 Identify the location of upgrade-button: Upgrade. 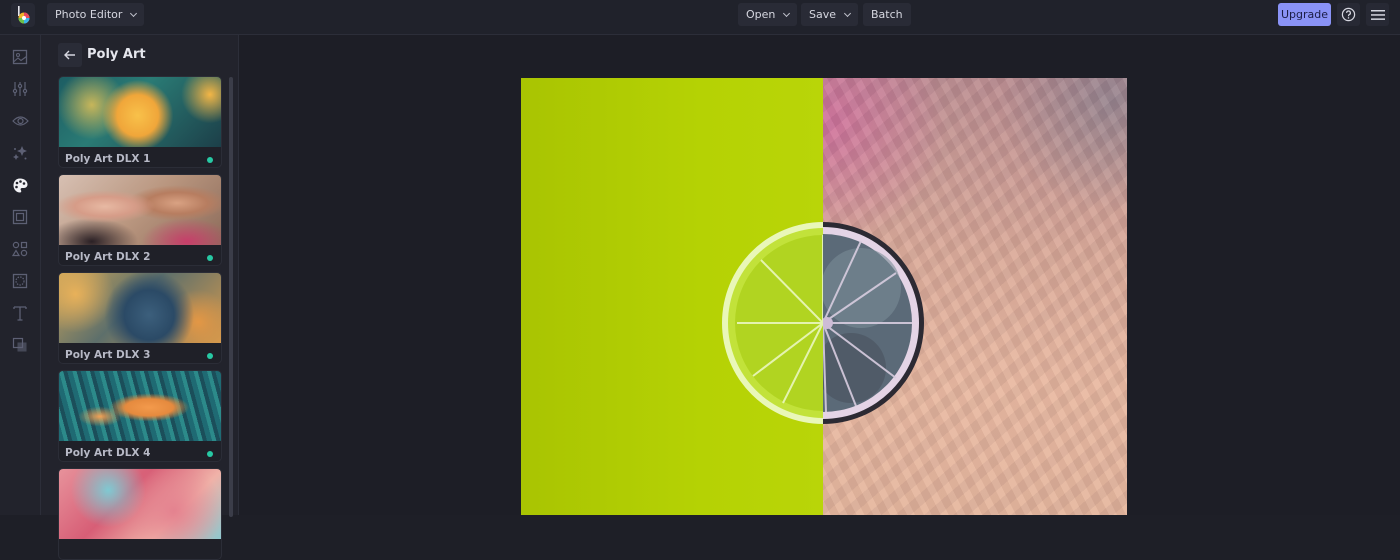
(1304, 14).